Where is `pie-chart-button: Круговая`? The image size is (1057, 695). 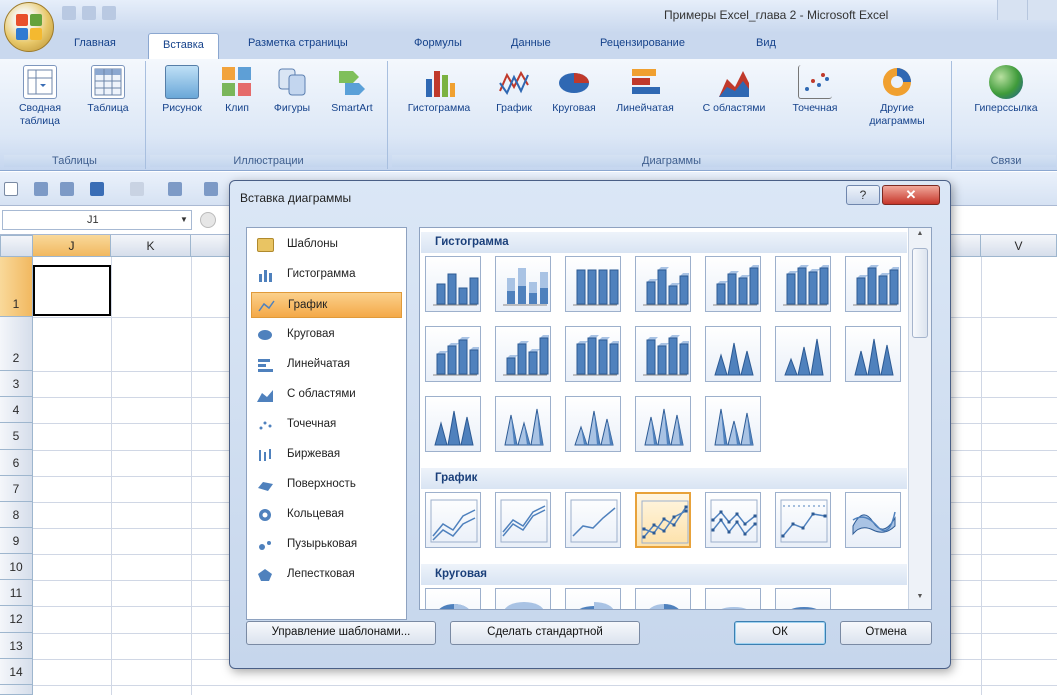
pie-chart-button: Круговая is located at coordinates (574, 90).